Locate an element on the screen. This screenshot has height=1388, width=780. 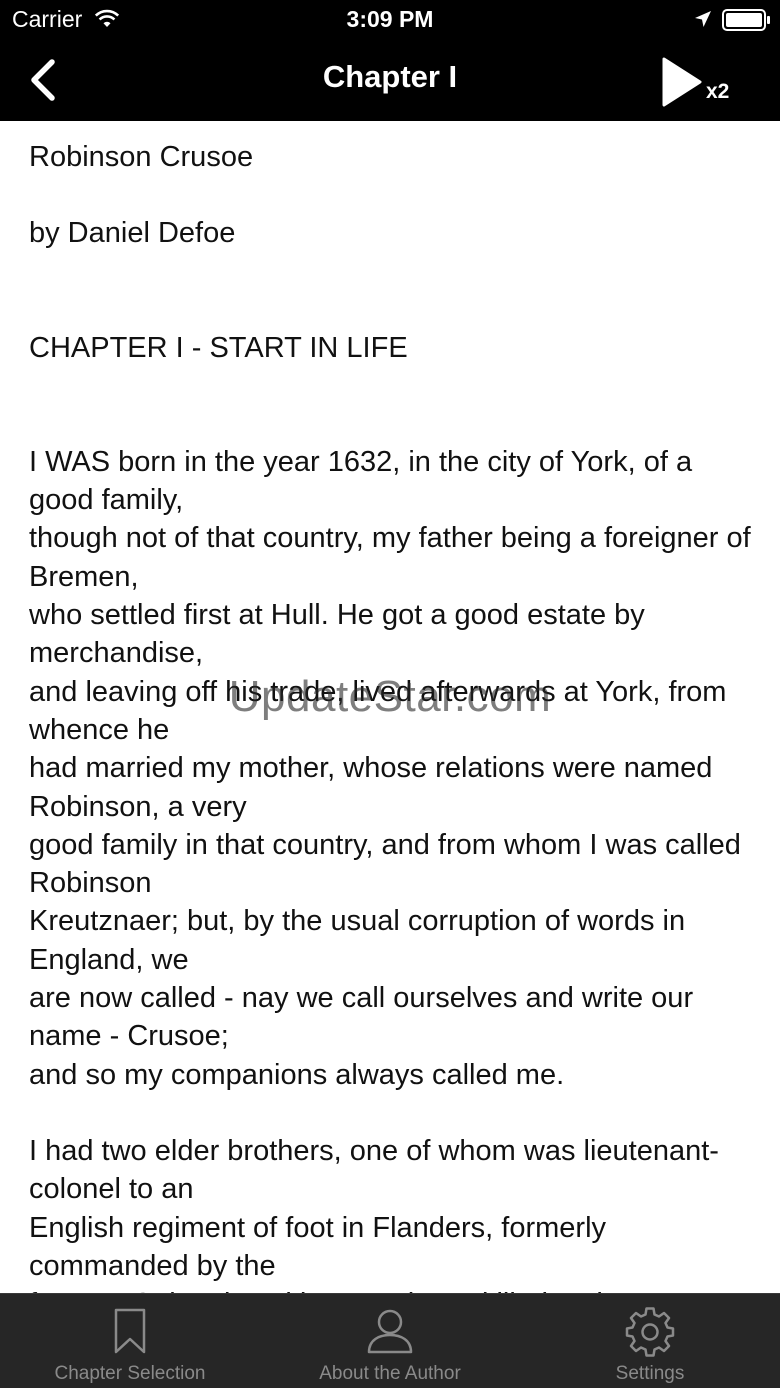
top-bar: Carrier 3:09 PM Chapter I x2 is located at coordinates (390, 60).